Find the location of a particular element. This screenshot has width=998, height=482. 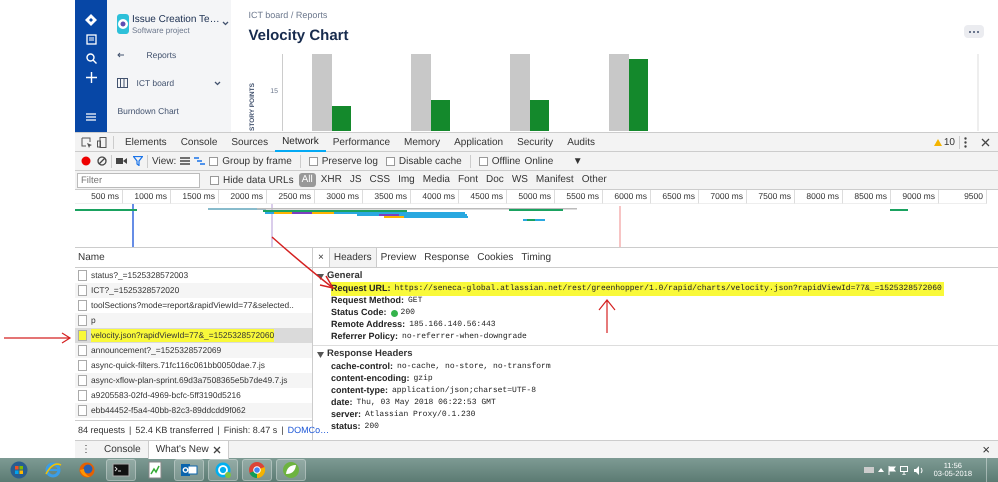

checkbox-option: Hide data URLs is located at coordinates (252, 180).